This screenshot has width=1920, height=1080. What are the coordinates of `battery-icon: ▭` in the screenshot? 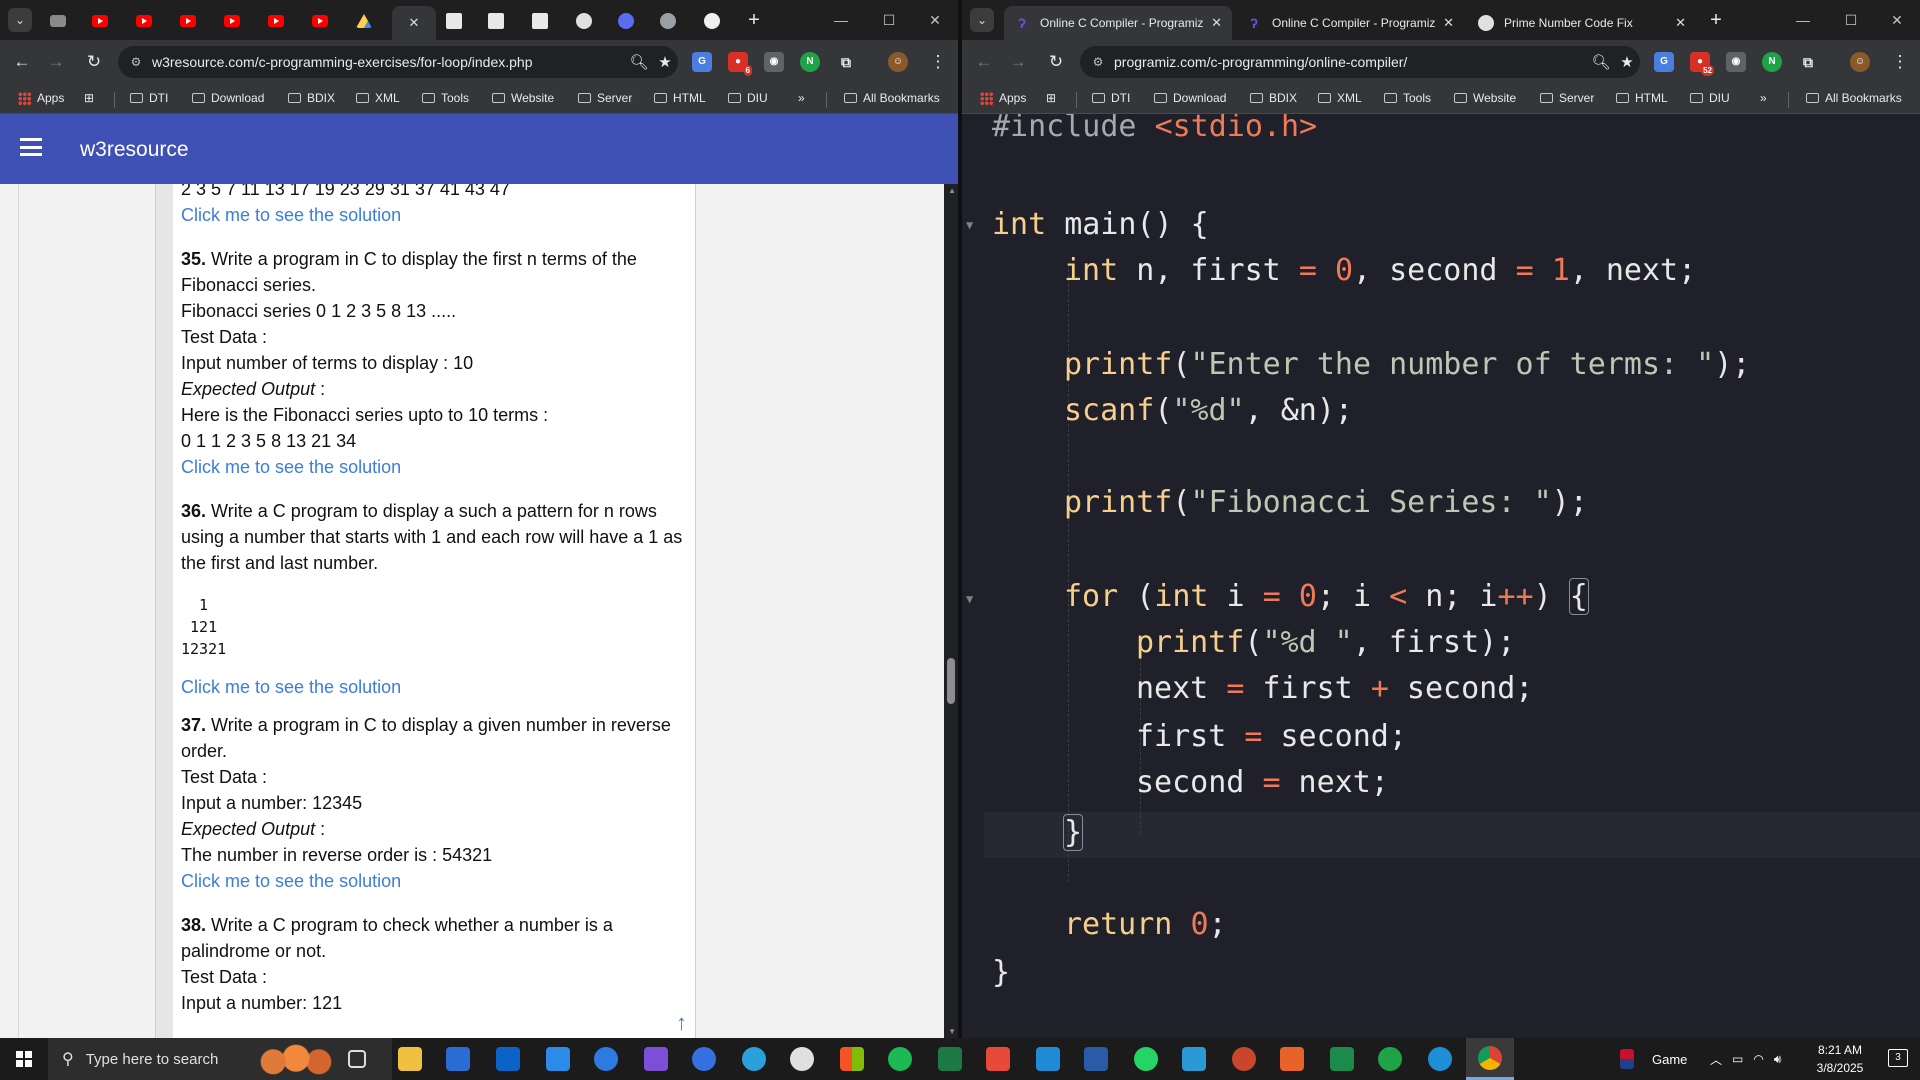 It's located at (1737, 1059).